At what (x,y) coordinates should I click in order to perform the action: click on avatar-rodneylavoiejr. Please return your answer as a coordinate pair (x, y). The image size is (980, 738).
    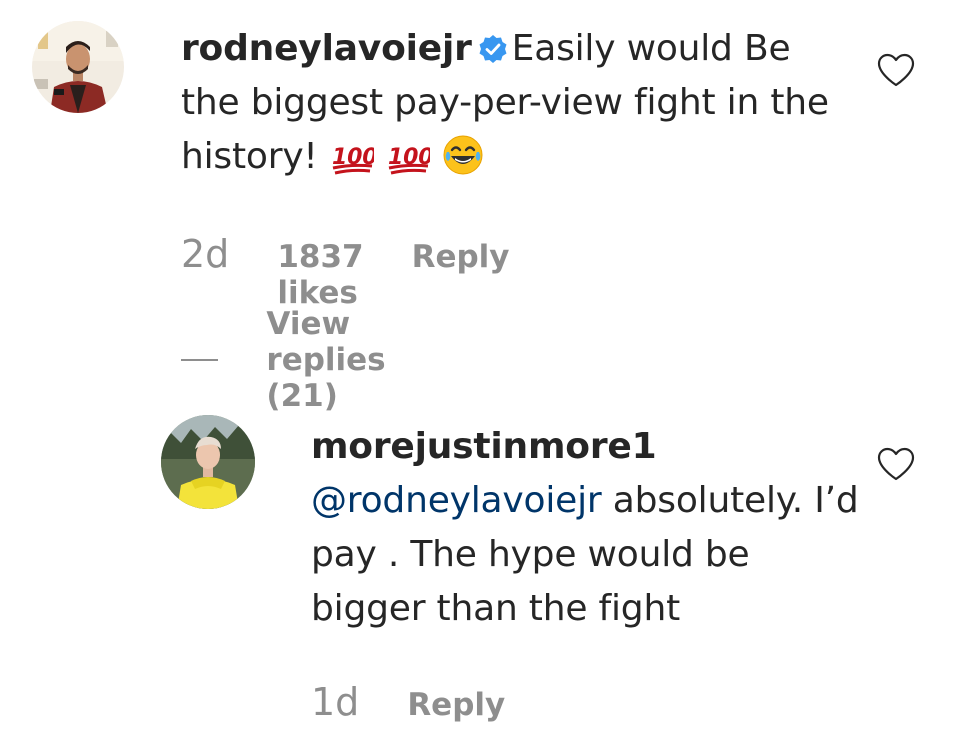
    Looking at the image, I should click on (78, 67).